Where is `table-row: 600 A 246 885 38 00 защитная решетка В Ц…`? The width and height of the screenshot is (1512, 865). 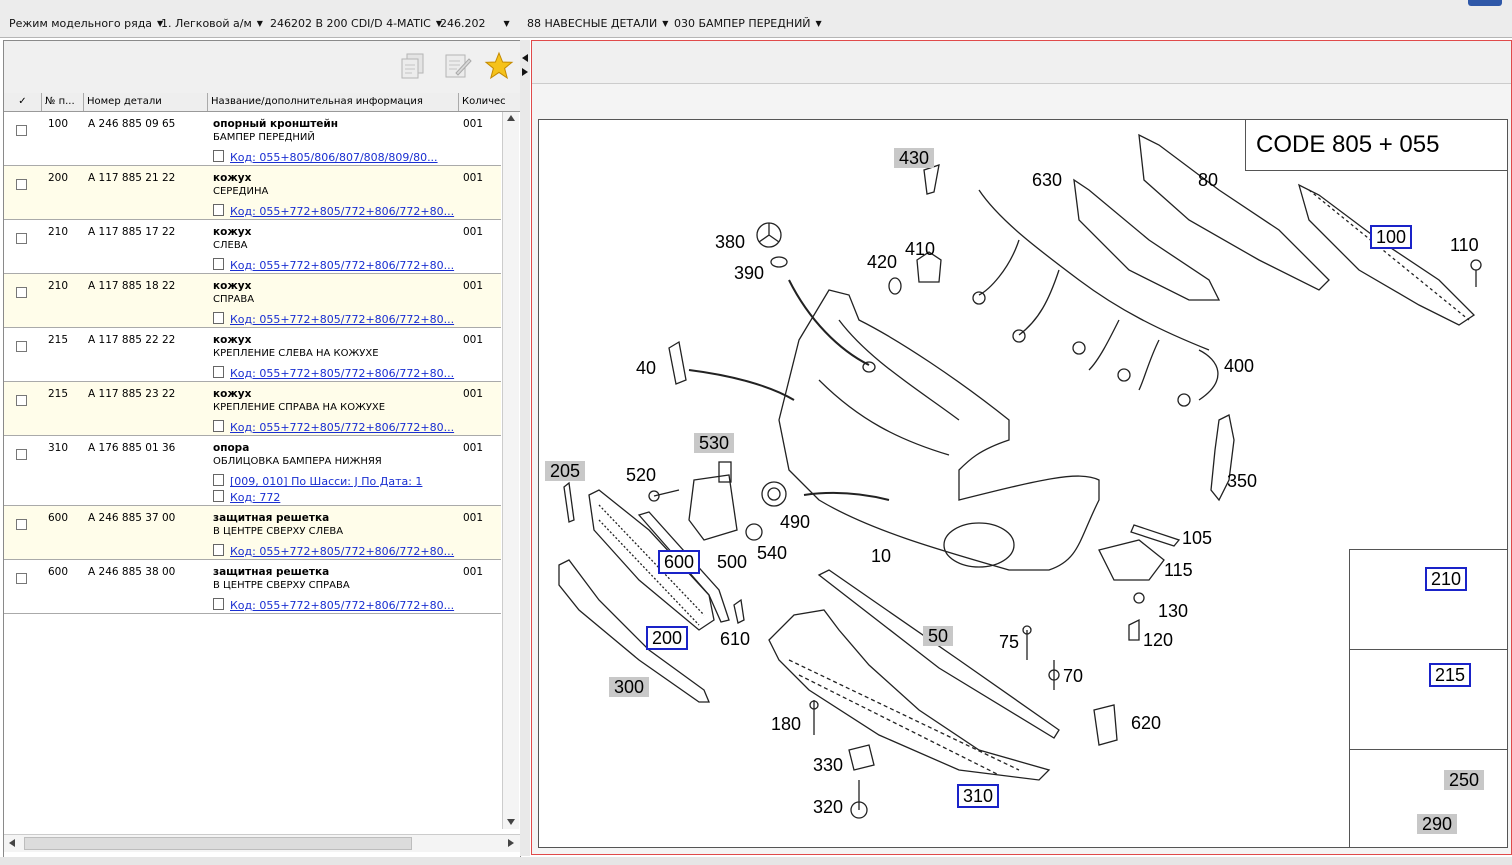 table-row: 600 A 246 885 38 00 защитная решетка В Ц… is located at coordinates (252, 587).